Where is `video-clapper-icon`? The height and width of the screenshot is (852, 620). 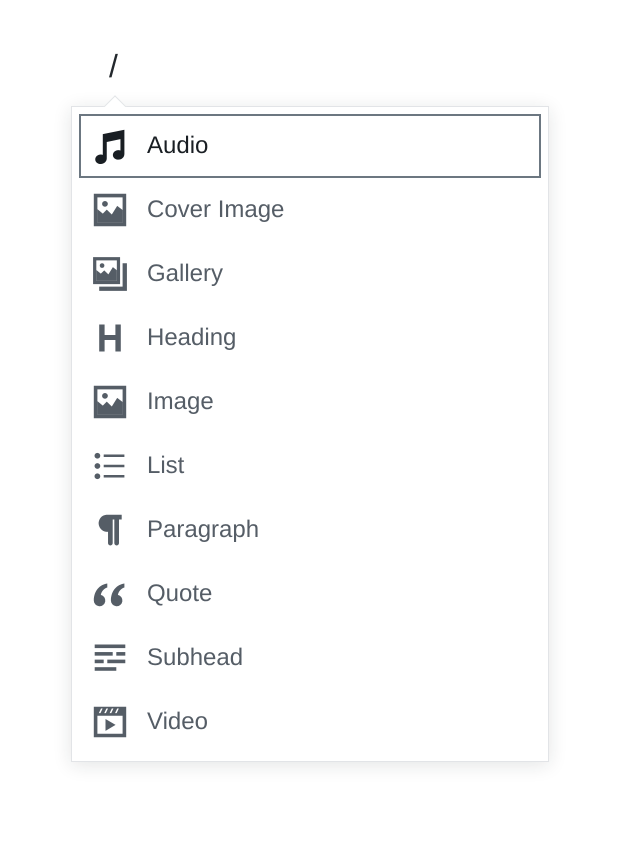 video-clapper-icon is located at coordinates (110, 722).